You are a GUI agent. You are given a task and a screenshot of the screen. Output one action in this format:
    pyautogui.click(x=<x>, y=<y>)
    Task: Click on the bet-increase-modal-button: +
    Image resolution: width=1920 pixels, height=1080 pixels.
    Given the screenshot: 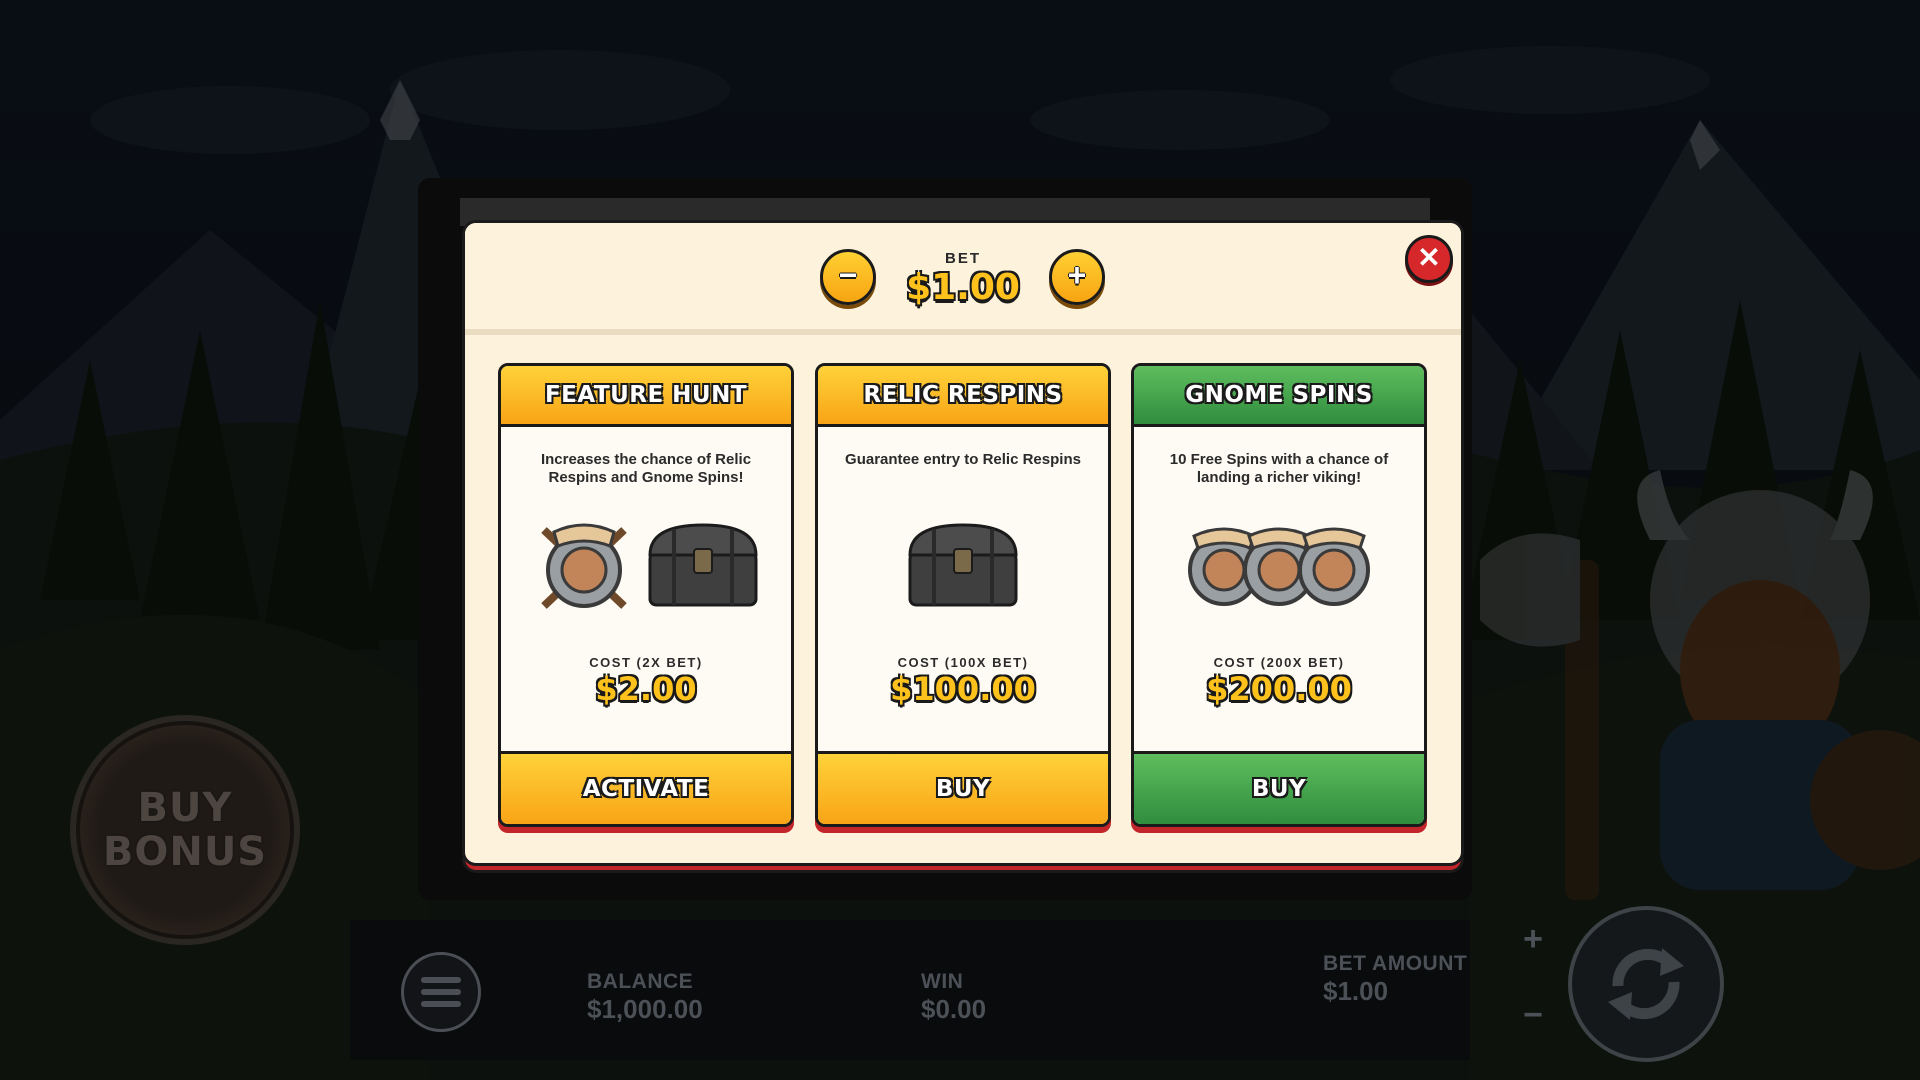 What is the action you would take?
    pyautogui.click(x=1077, y=277)
    